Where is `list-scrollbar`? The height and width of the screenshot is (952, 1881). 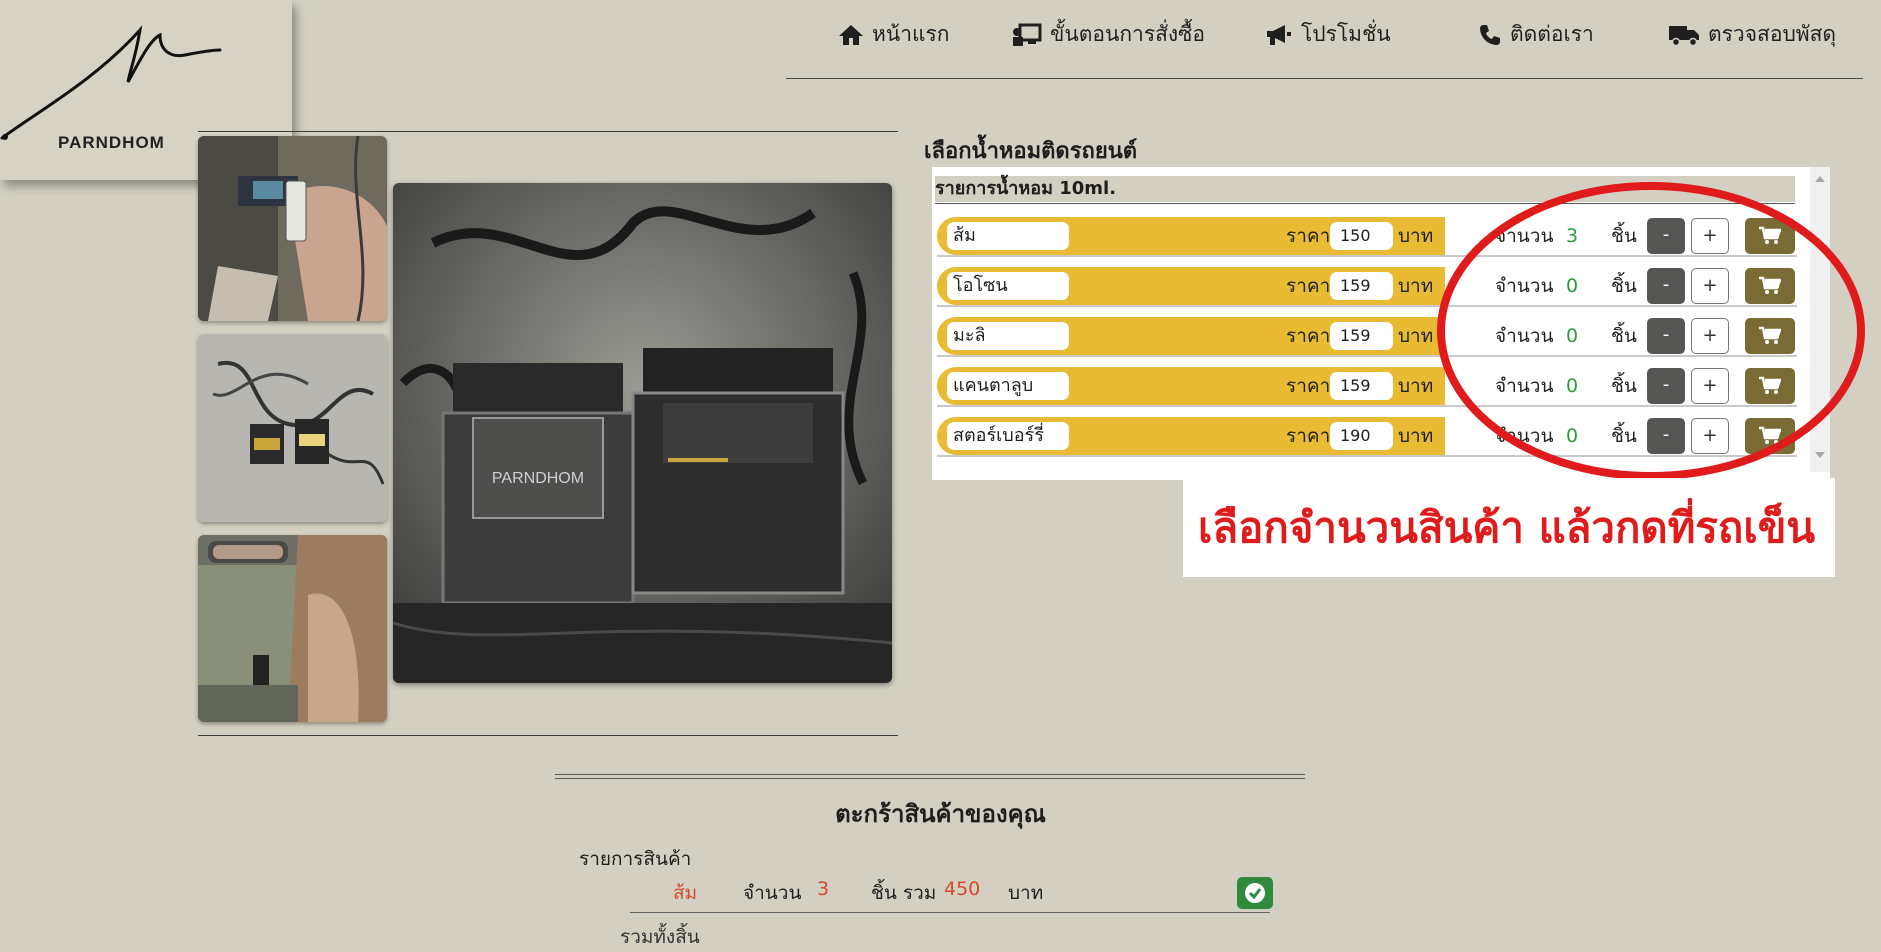 list-scrollbar is located at coordinates (1820, 319).